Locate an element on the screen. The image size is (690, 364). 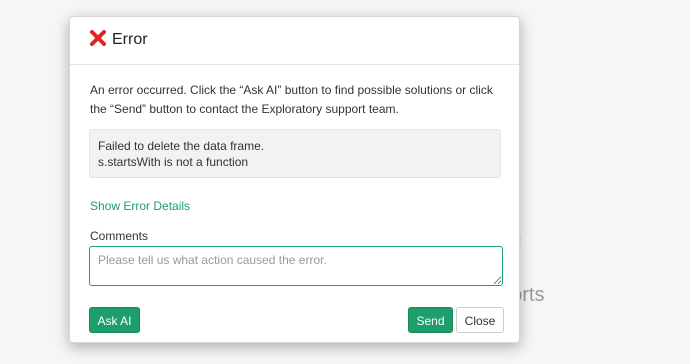
comments-field is located at coordinates (296, 266).